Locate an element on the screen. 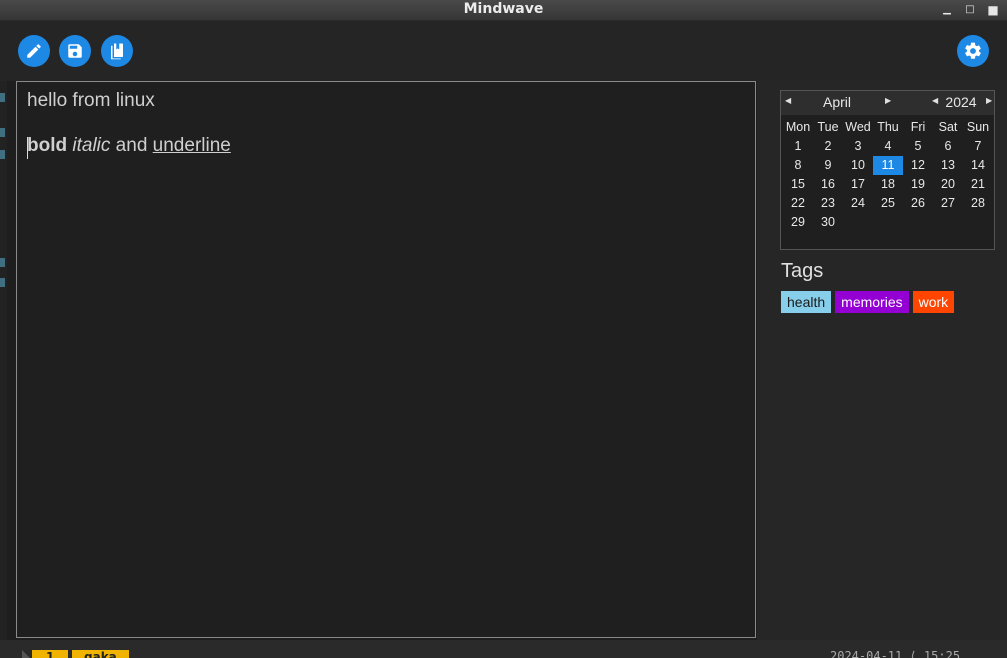 The height and width of the screenshot is (658, 1007). pencil-icon is located at coordinates (34, 51).